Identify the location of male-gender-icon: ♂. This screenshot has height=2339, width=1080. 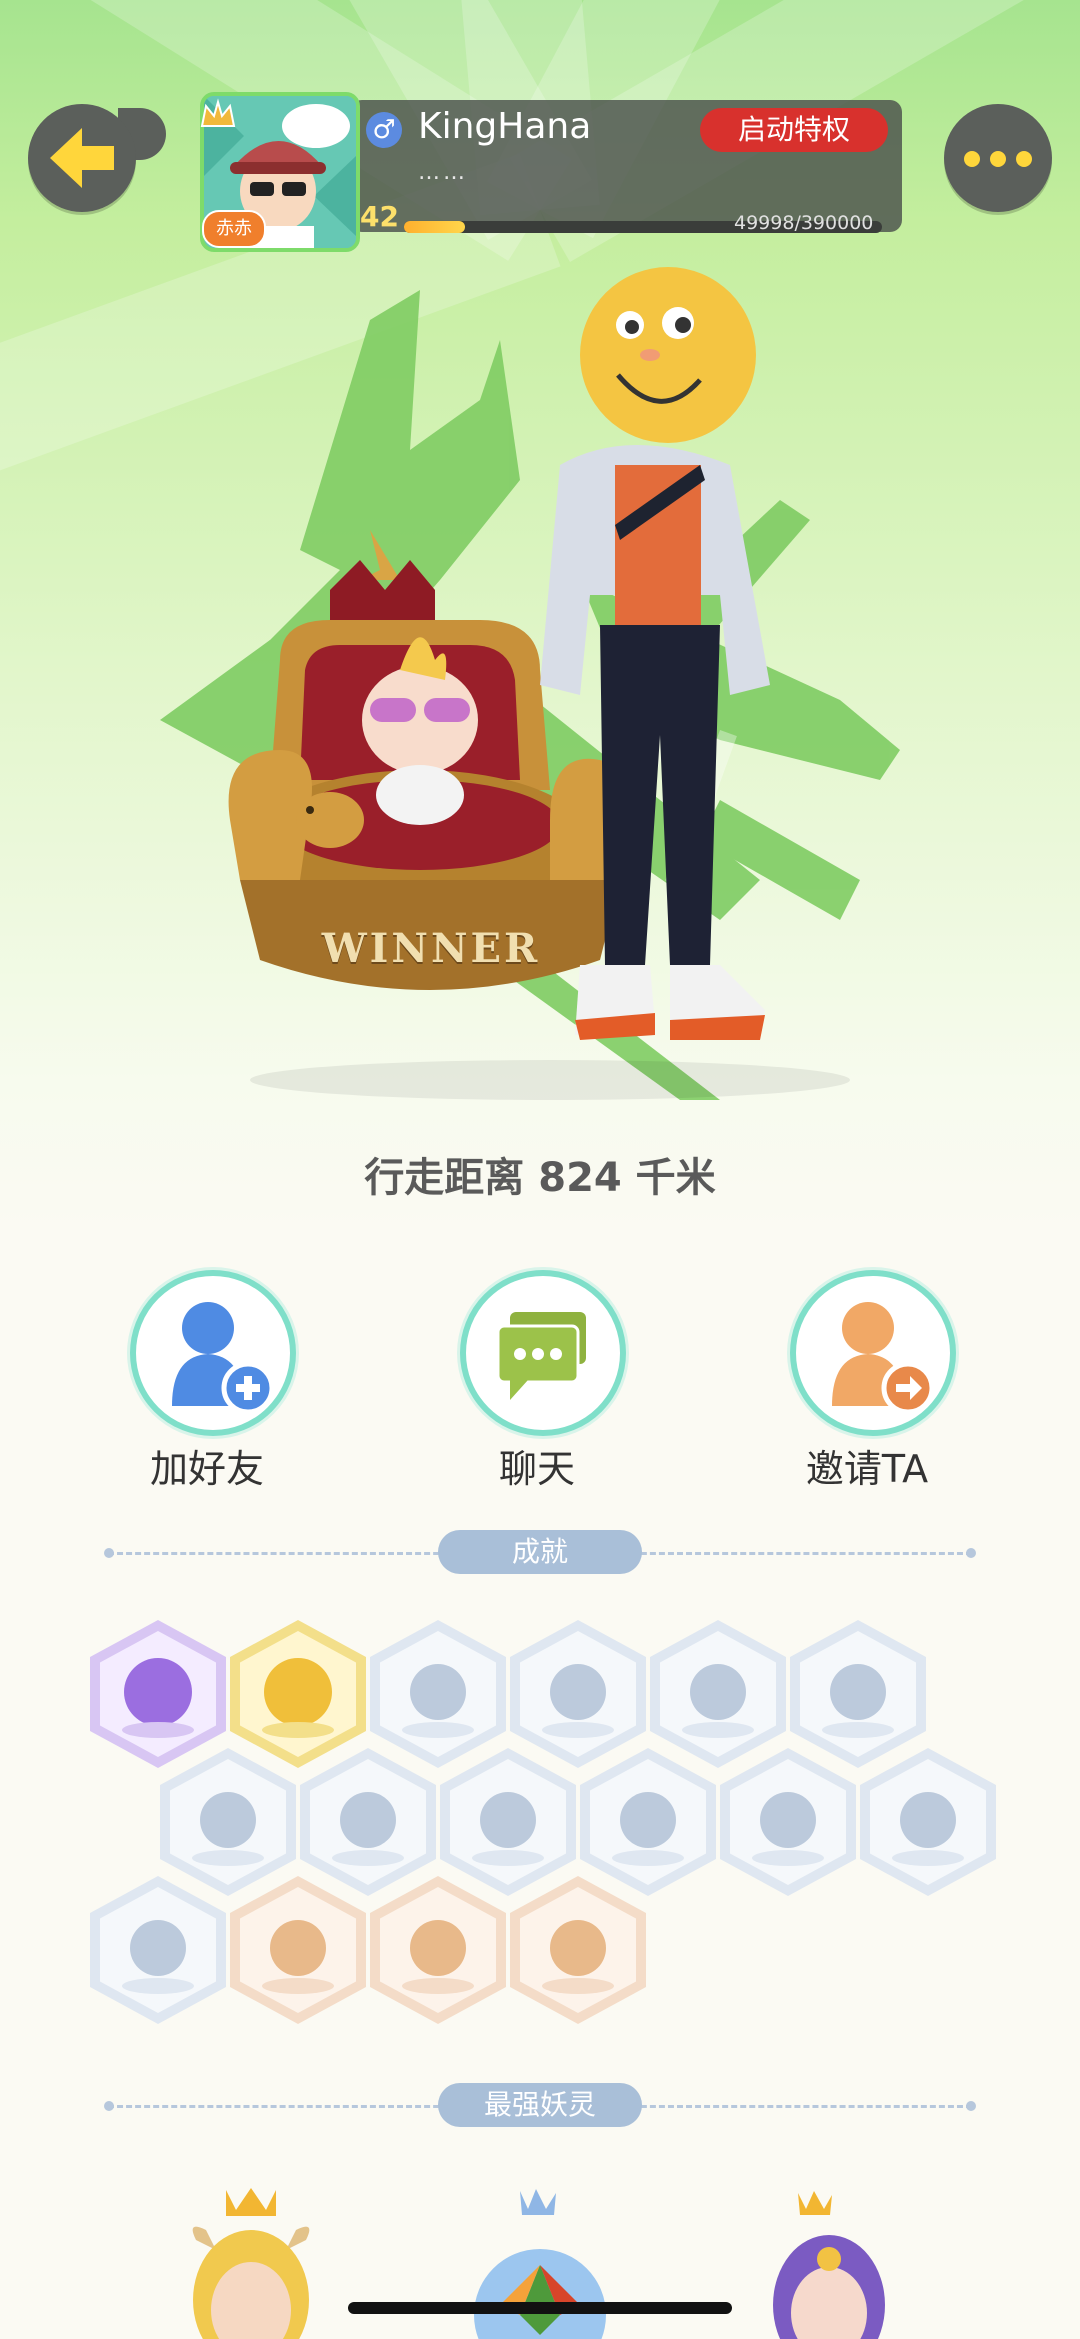
(384, 130).